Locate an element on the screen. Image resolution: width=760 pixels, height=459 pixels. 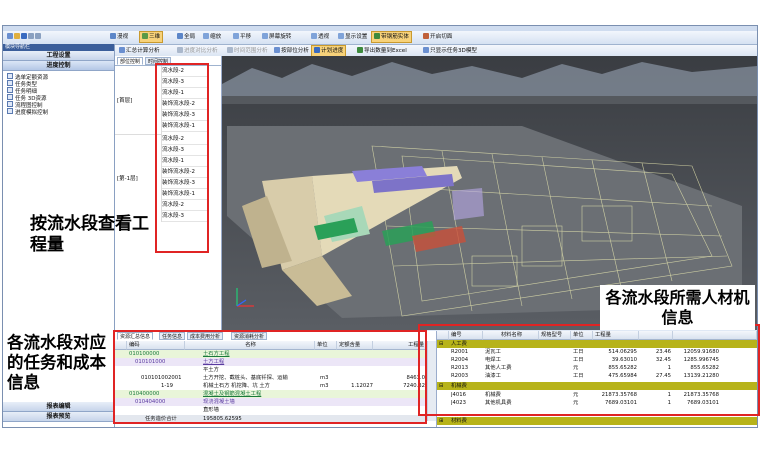
view-icon is located at coordinates (113, 36).